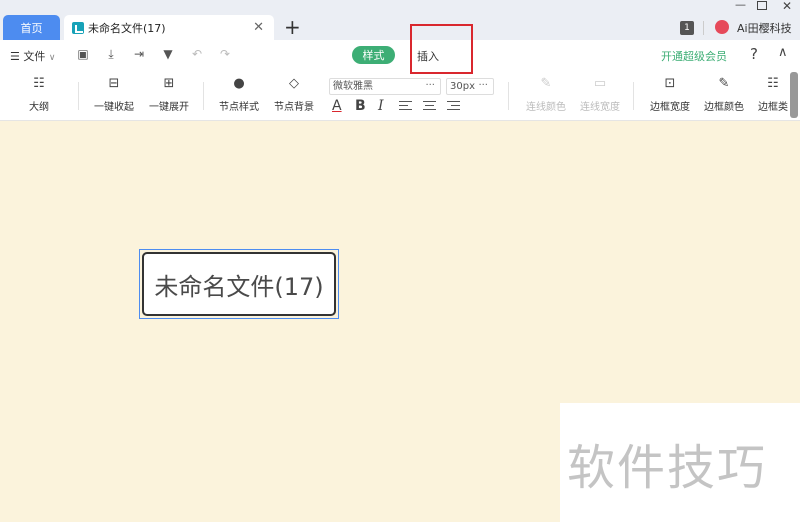  What do you see at coordinates (294, 107) in the screenshot?
I see `node-background-label: 节点背景` at bounding box center [294, 107].